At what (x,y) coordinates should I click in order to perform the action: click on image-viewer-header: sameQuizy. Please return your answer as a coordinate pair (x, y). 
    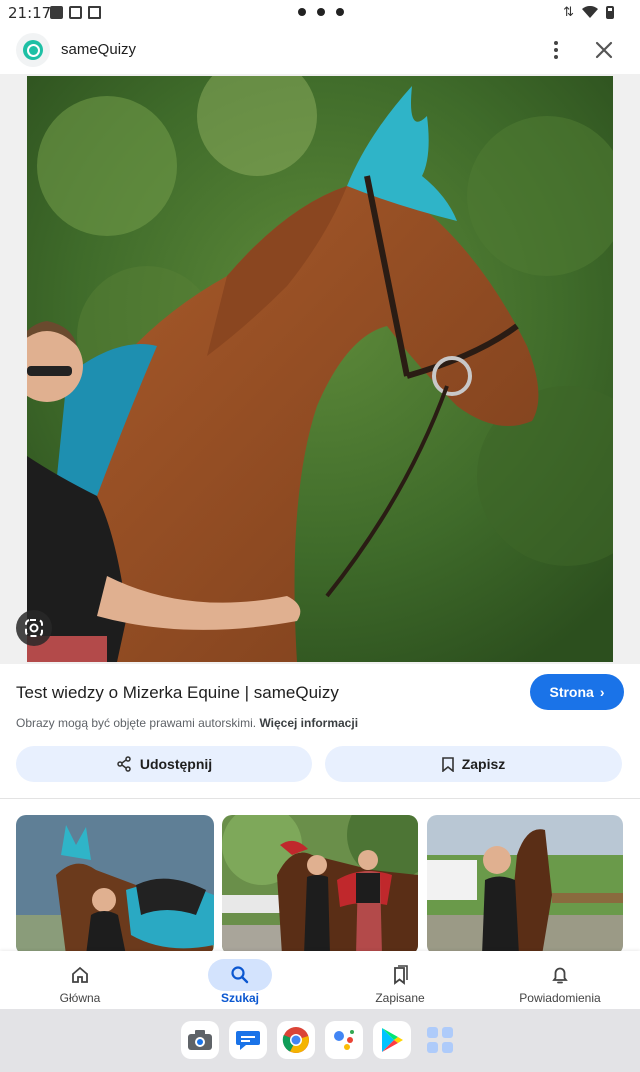
    Looking at the image, I should click on (320, 50).